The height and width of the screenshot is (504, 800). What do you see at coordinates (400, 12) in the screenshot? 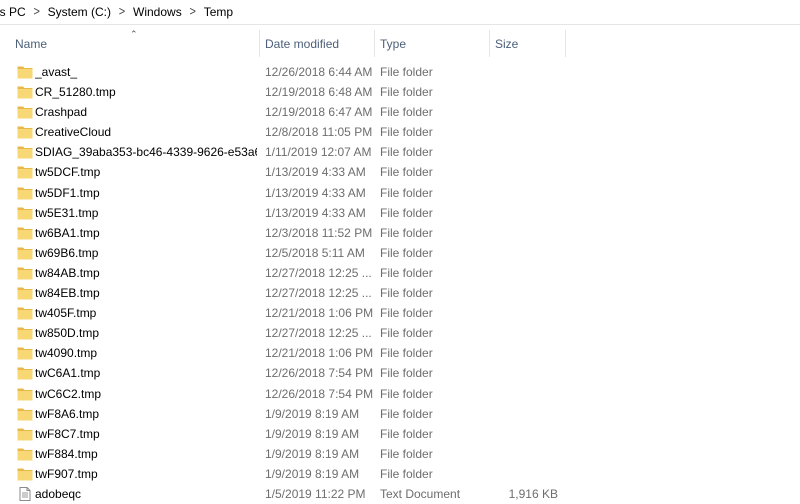
I see `address-breadcrumb: is PC > System (C:) > Windows > Temp` at bounding box center [400, 12].